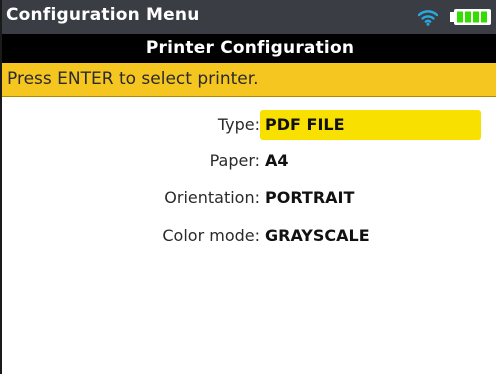  I want to click on setting-value-type: PDF FILE, so click(370, 125).